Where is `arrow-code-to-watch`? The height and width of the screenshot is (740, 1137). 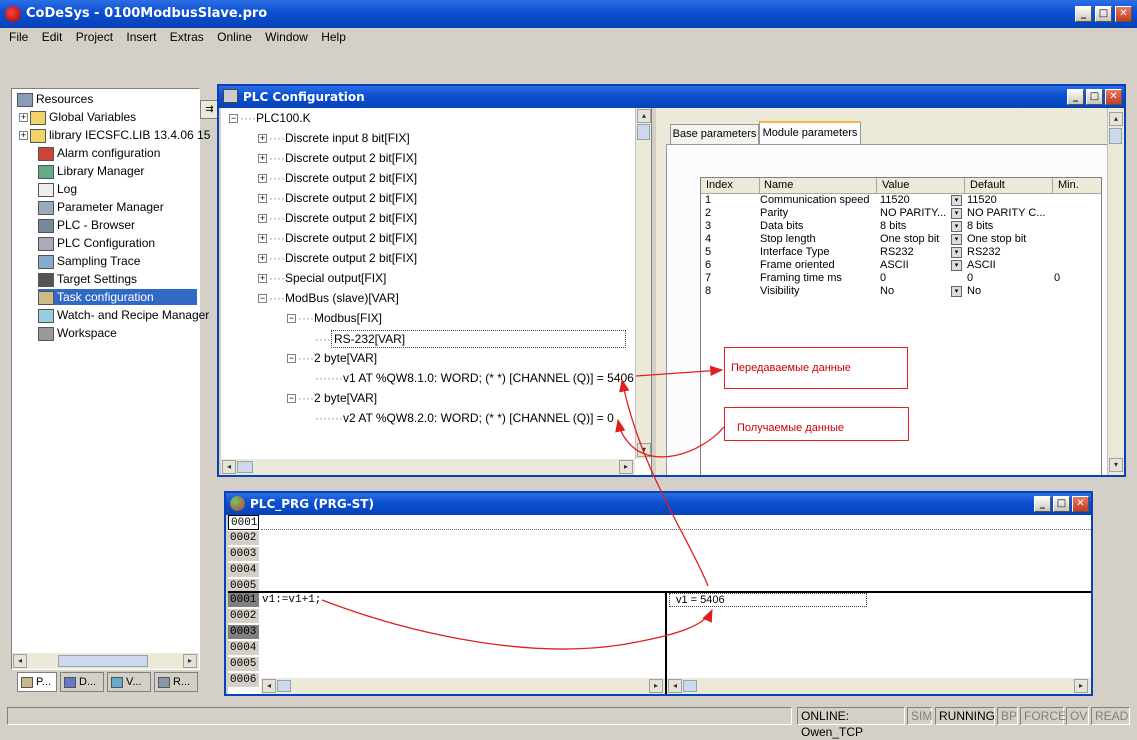
arrow-code-to-watch is located at coordinates (517, 624).